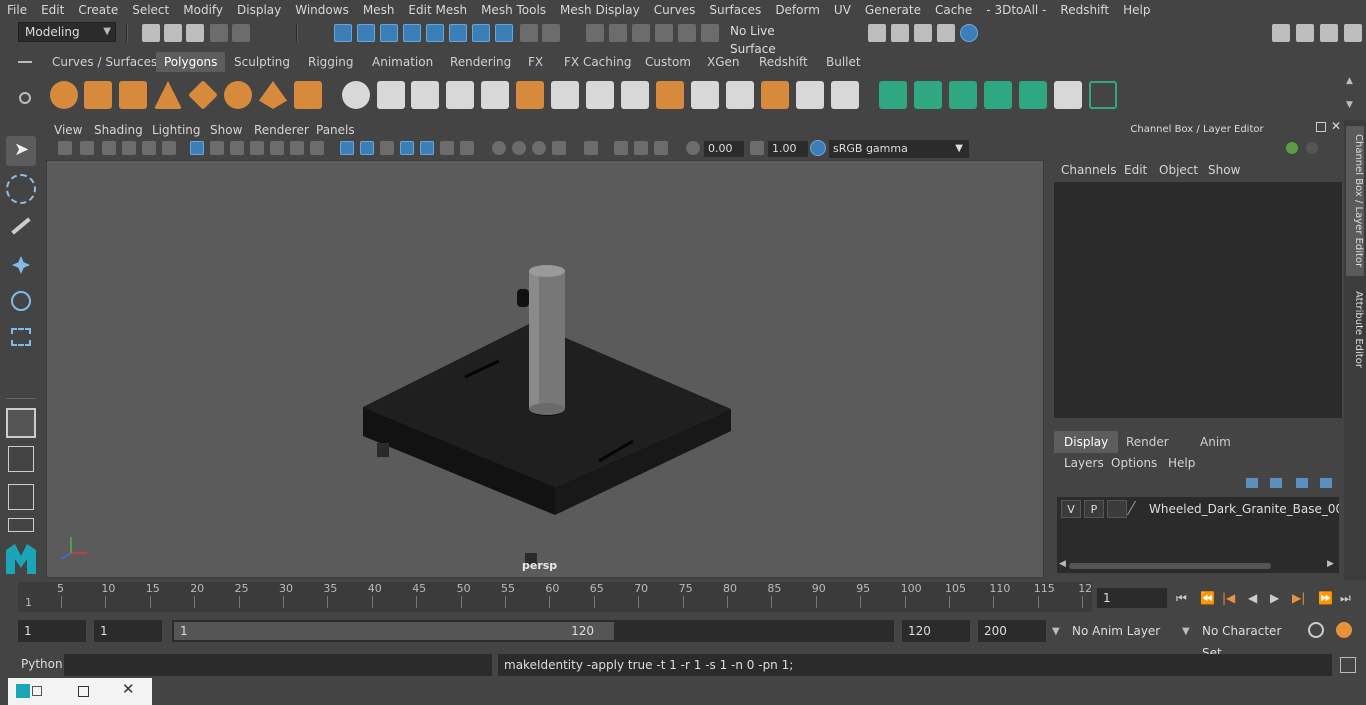 The width and height of the screenshot is (1366, 705). I want to click on isolate-select-icon, so click(591, 148).